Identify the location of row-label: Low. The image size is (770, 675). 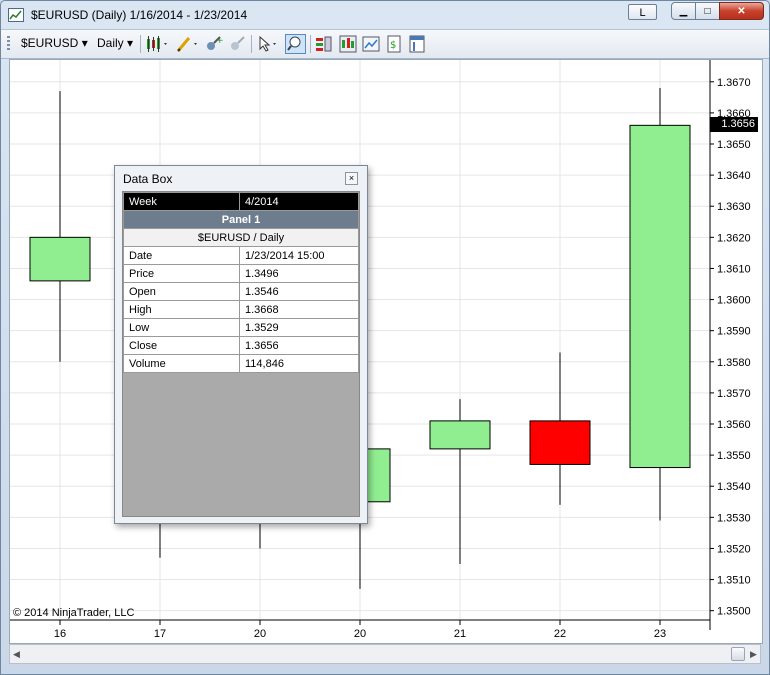
(181, 327).